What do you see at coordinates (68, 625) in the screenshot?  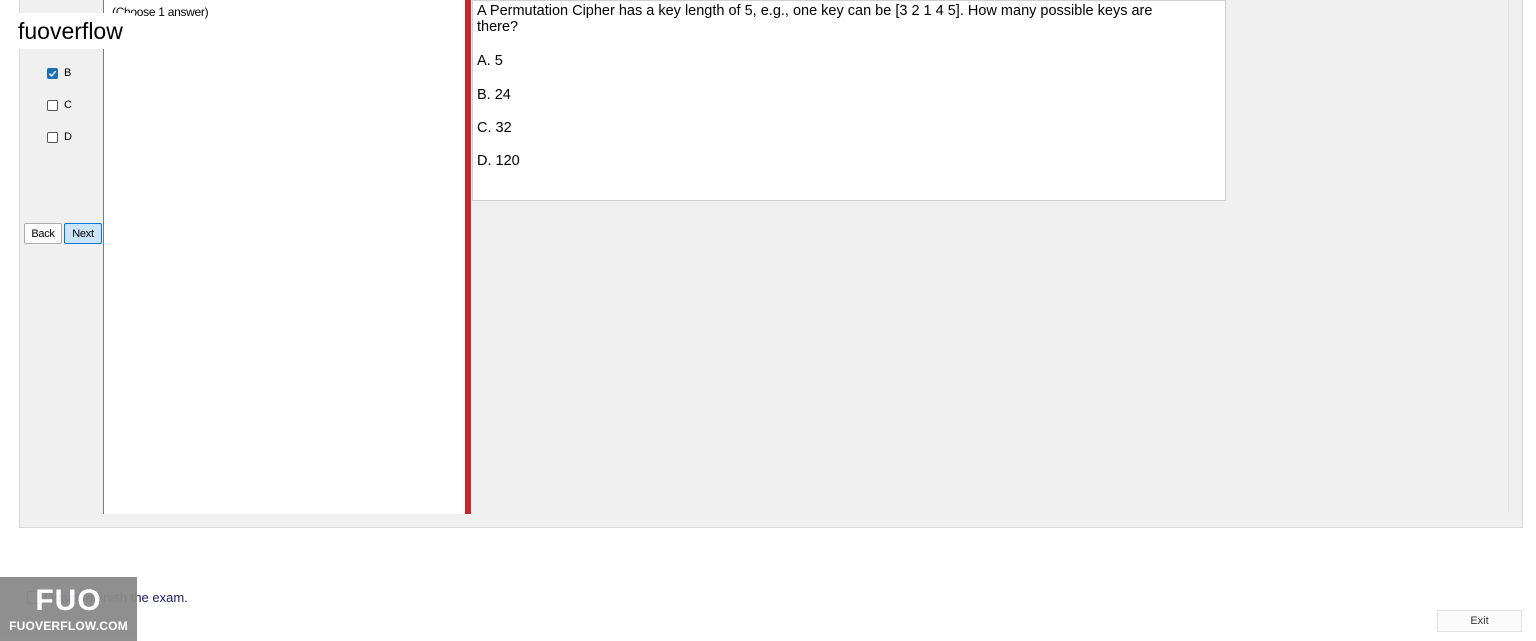 I see `logo-small-text: FUOVERFLOW.COM` at bounding box center [68, 625].